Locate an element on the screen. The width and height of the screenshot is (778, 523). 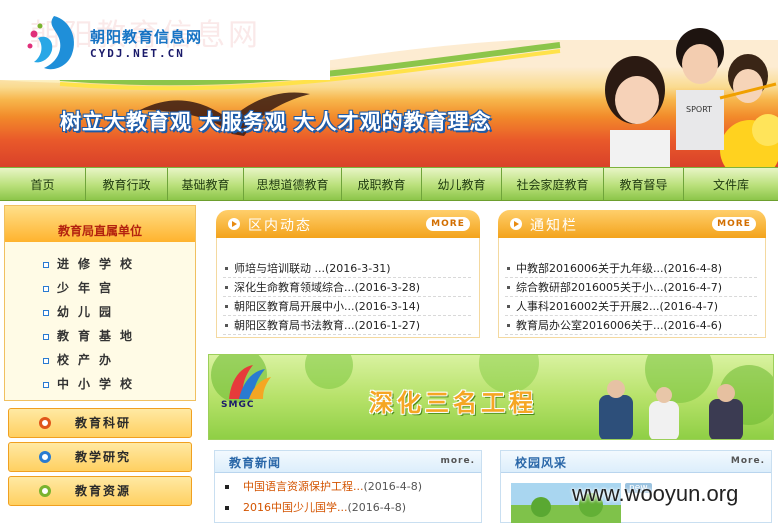
campus-style-header: 校园风采 More. is located at coordinates (636, 462).